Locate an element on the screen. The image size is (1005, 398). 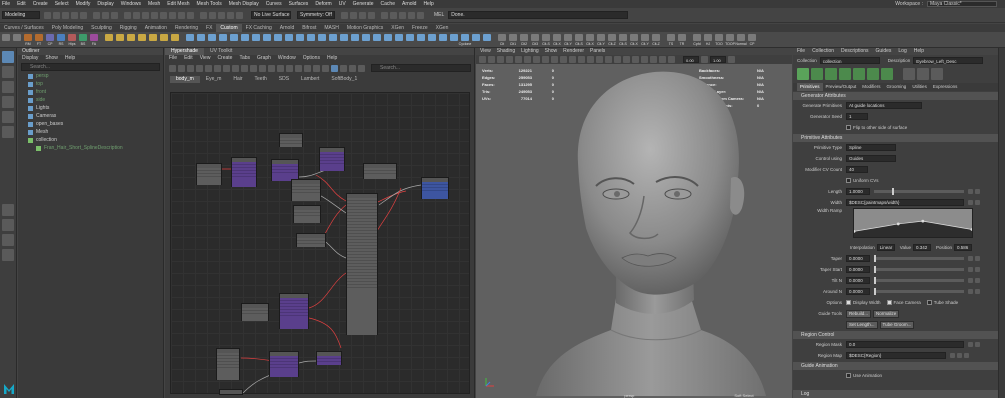
control-using-dropdown: Guides is located at coordinates (871, 158).